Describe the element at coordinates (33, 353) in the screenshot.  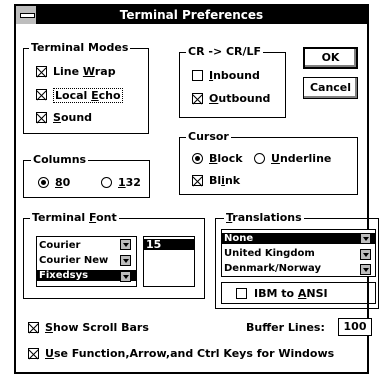
I see `use-function-keys-checkbox` at that location.